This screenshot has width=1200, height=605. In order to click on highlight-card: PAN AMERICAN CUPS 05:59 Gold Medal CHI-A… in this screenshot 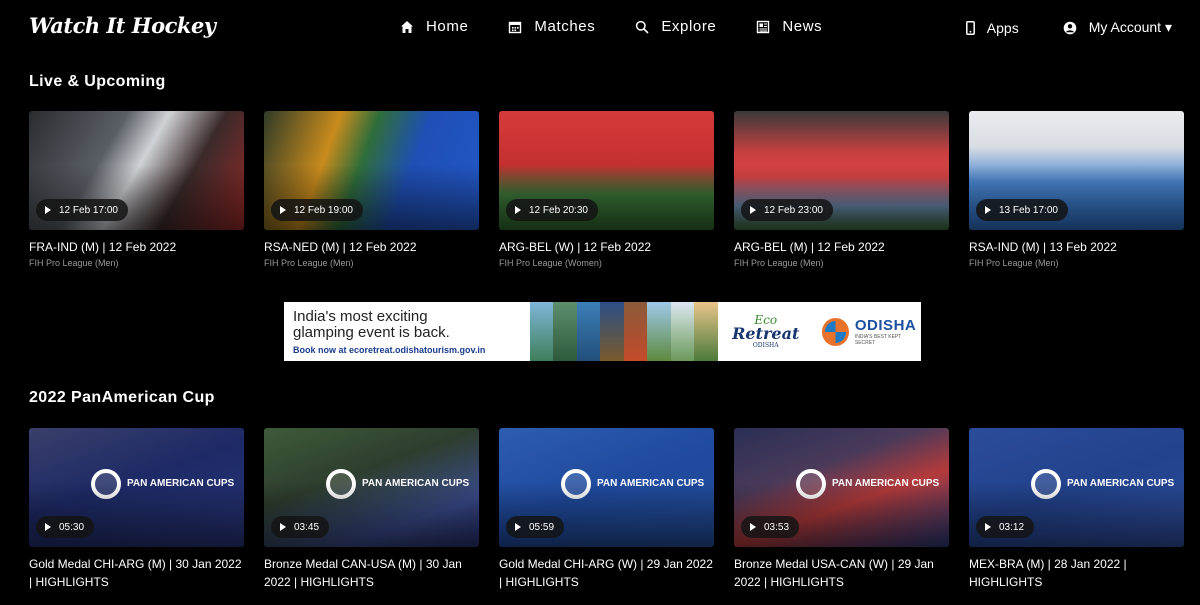, I will do `click(606, 509)`.